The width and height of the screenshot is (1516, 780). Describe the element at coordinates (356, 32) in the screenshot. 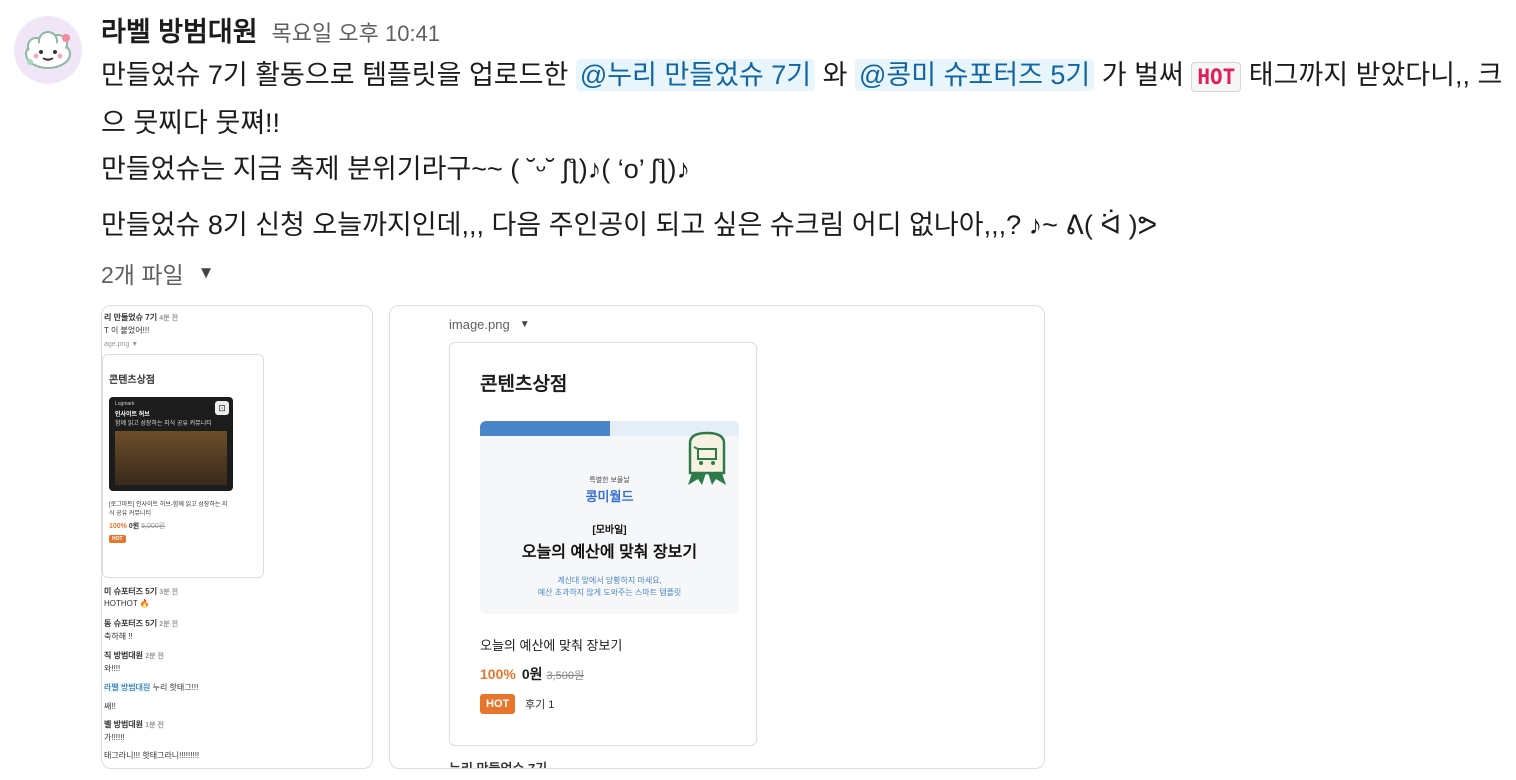

I see `message-timestamp: 목요일 오후 10:41` at that location.